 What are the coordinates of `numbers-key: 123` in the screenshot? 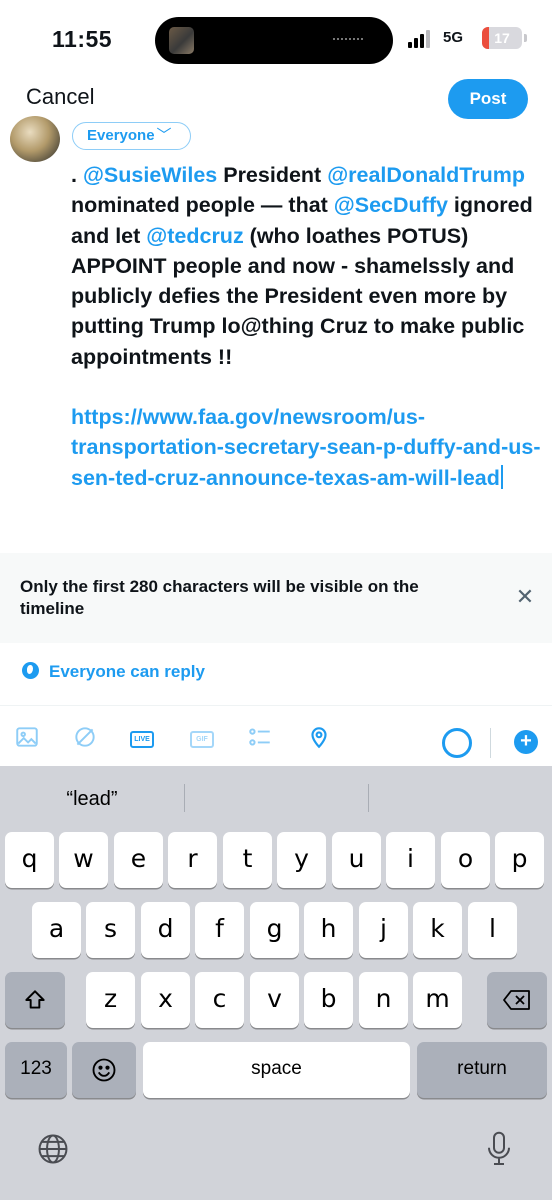 It's located at (36, 1070).